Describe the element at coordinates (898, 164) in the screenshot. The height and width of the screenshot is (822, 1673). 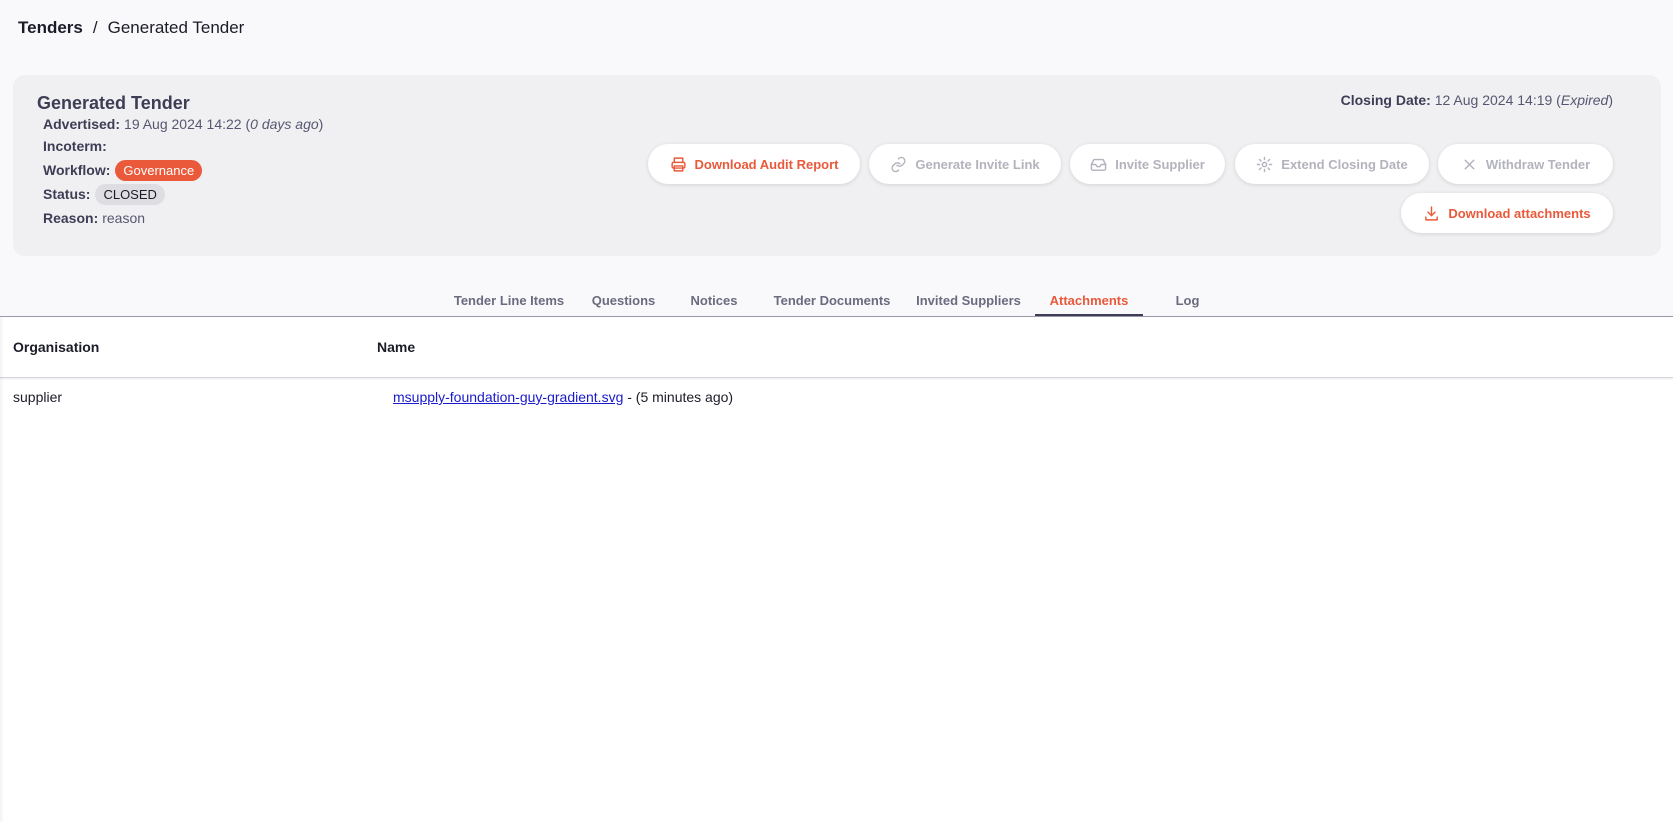
I see `link-icon` at that location.